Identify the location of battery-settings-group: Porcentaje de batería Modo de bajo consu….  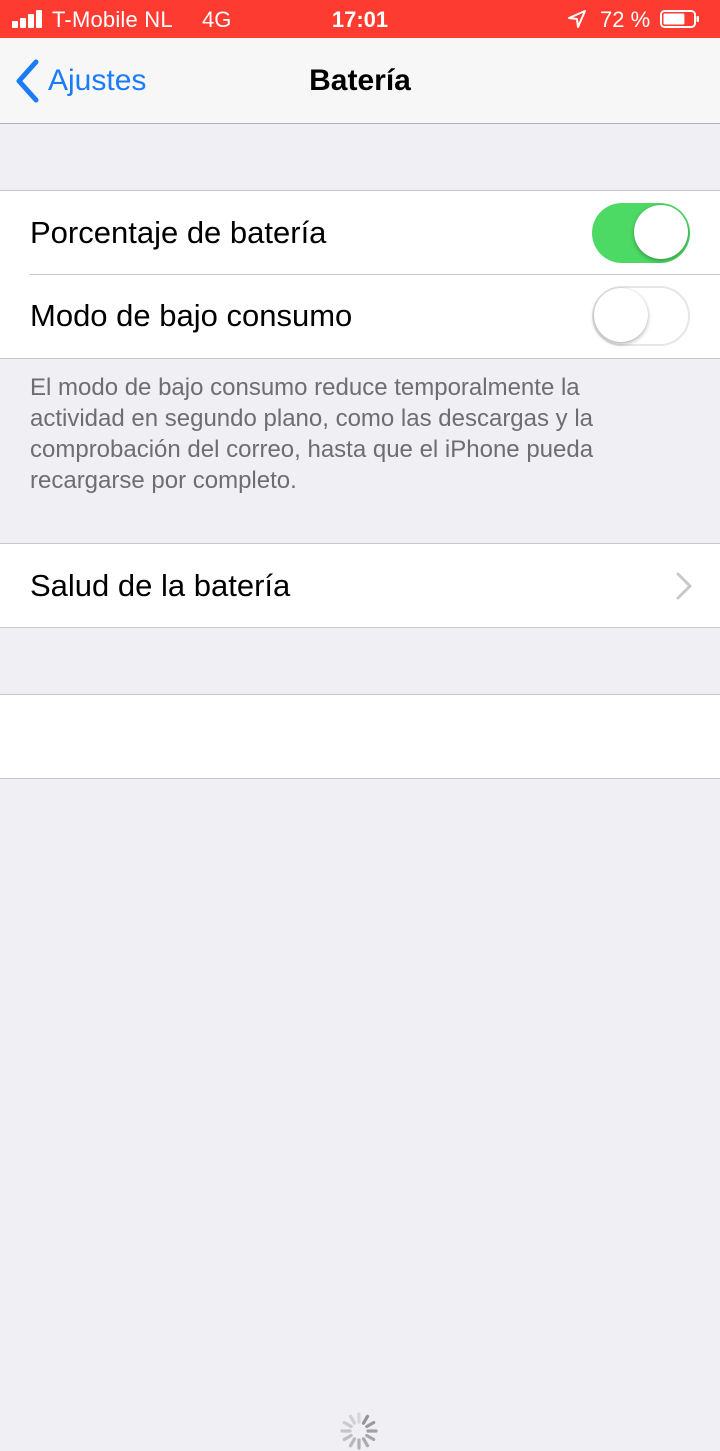
(360, 274).